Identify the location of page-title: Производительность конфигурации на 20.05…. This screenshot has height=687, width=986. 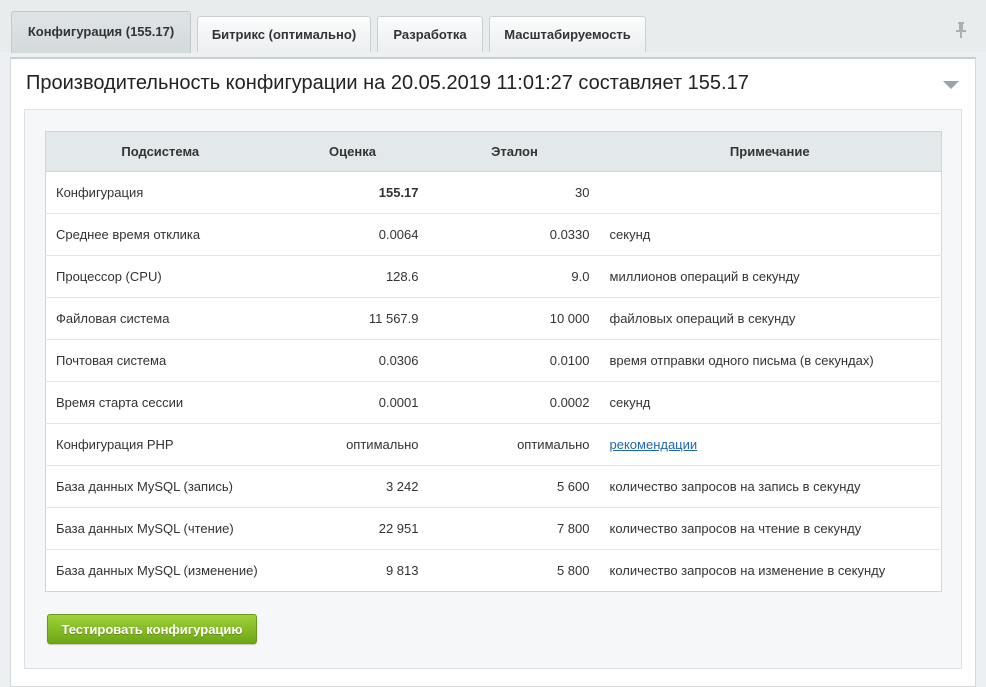
(387, 83).